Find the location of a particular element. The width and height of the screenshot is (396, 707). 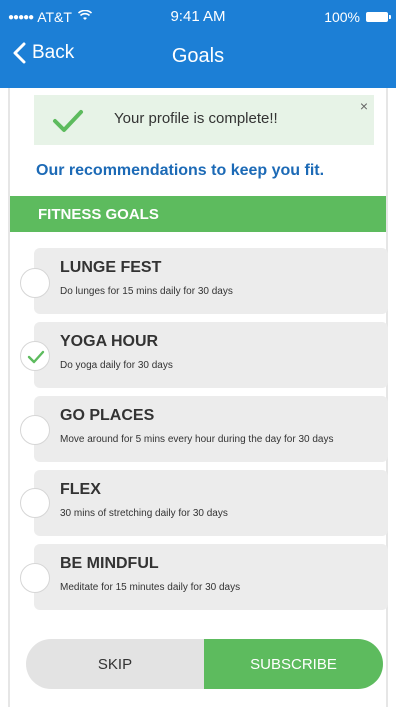

goal-name: GO PLACES is located at coordinates (107, 415).